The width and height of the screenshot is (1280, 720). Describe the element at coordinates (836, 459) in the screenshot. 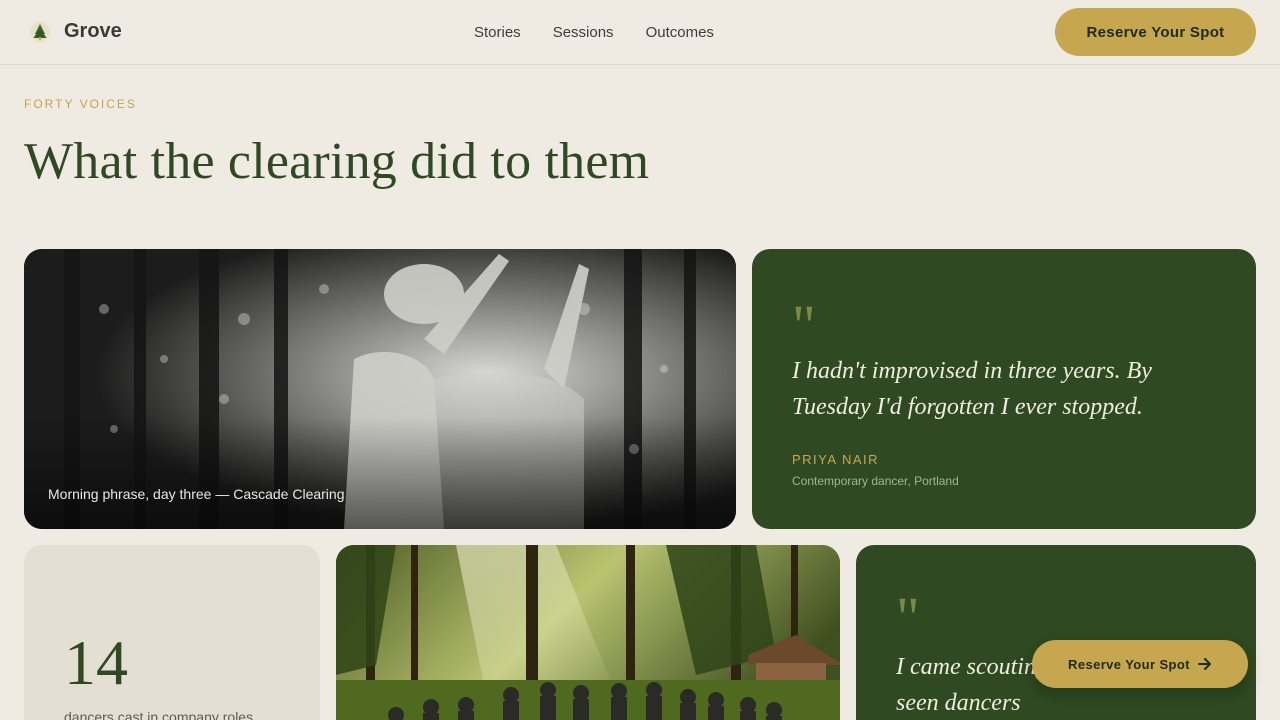

I see `testimonial-author: PRIYA NAIR` at that location.